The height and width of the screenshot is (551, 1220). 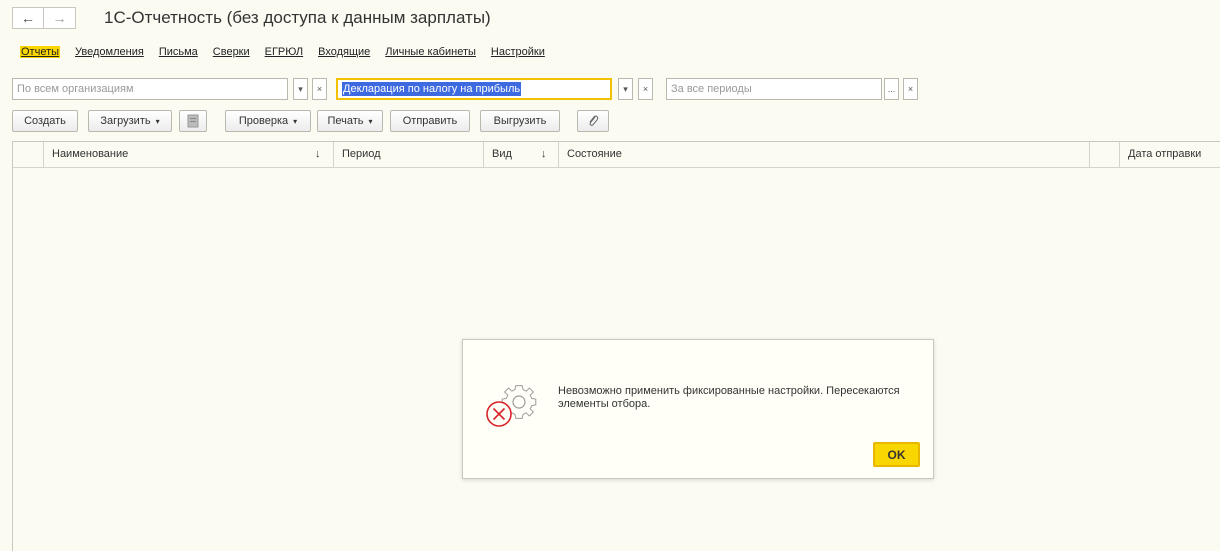 I want to click on load-button: Загрузить ▾, so click(x=130, y=121).